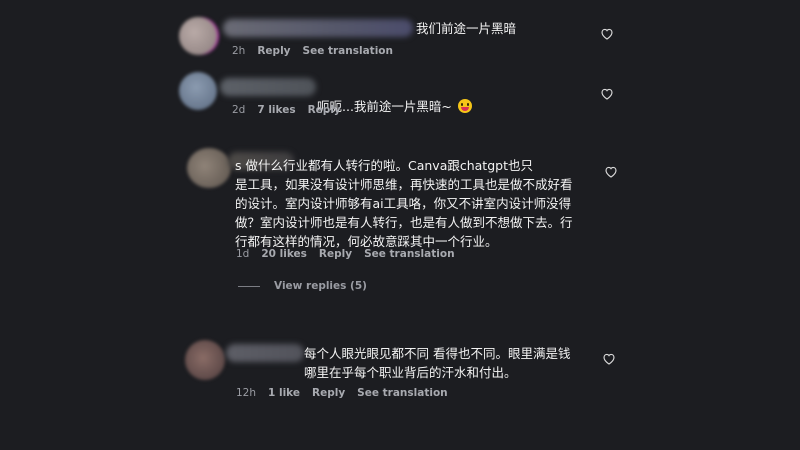 The width and height of the screenshot is (800, 450). I want to click on view-replies-button: View replies (5), so click(302, 286).